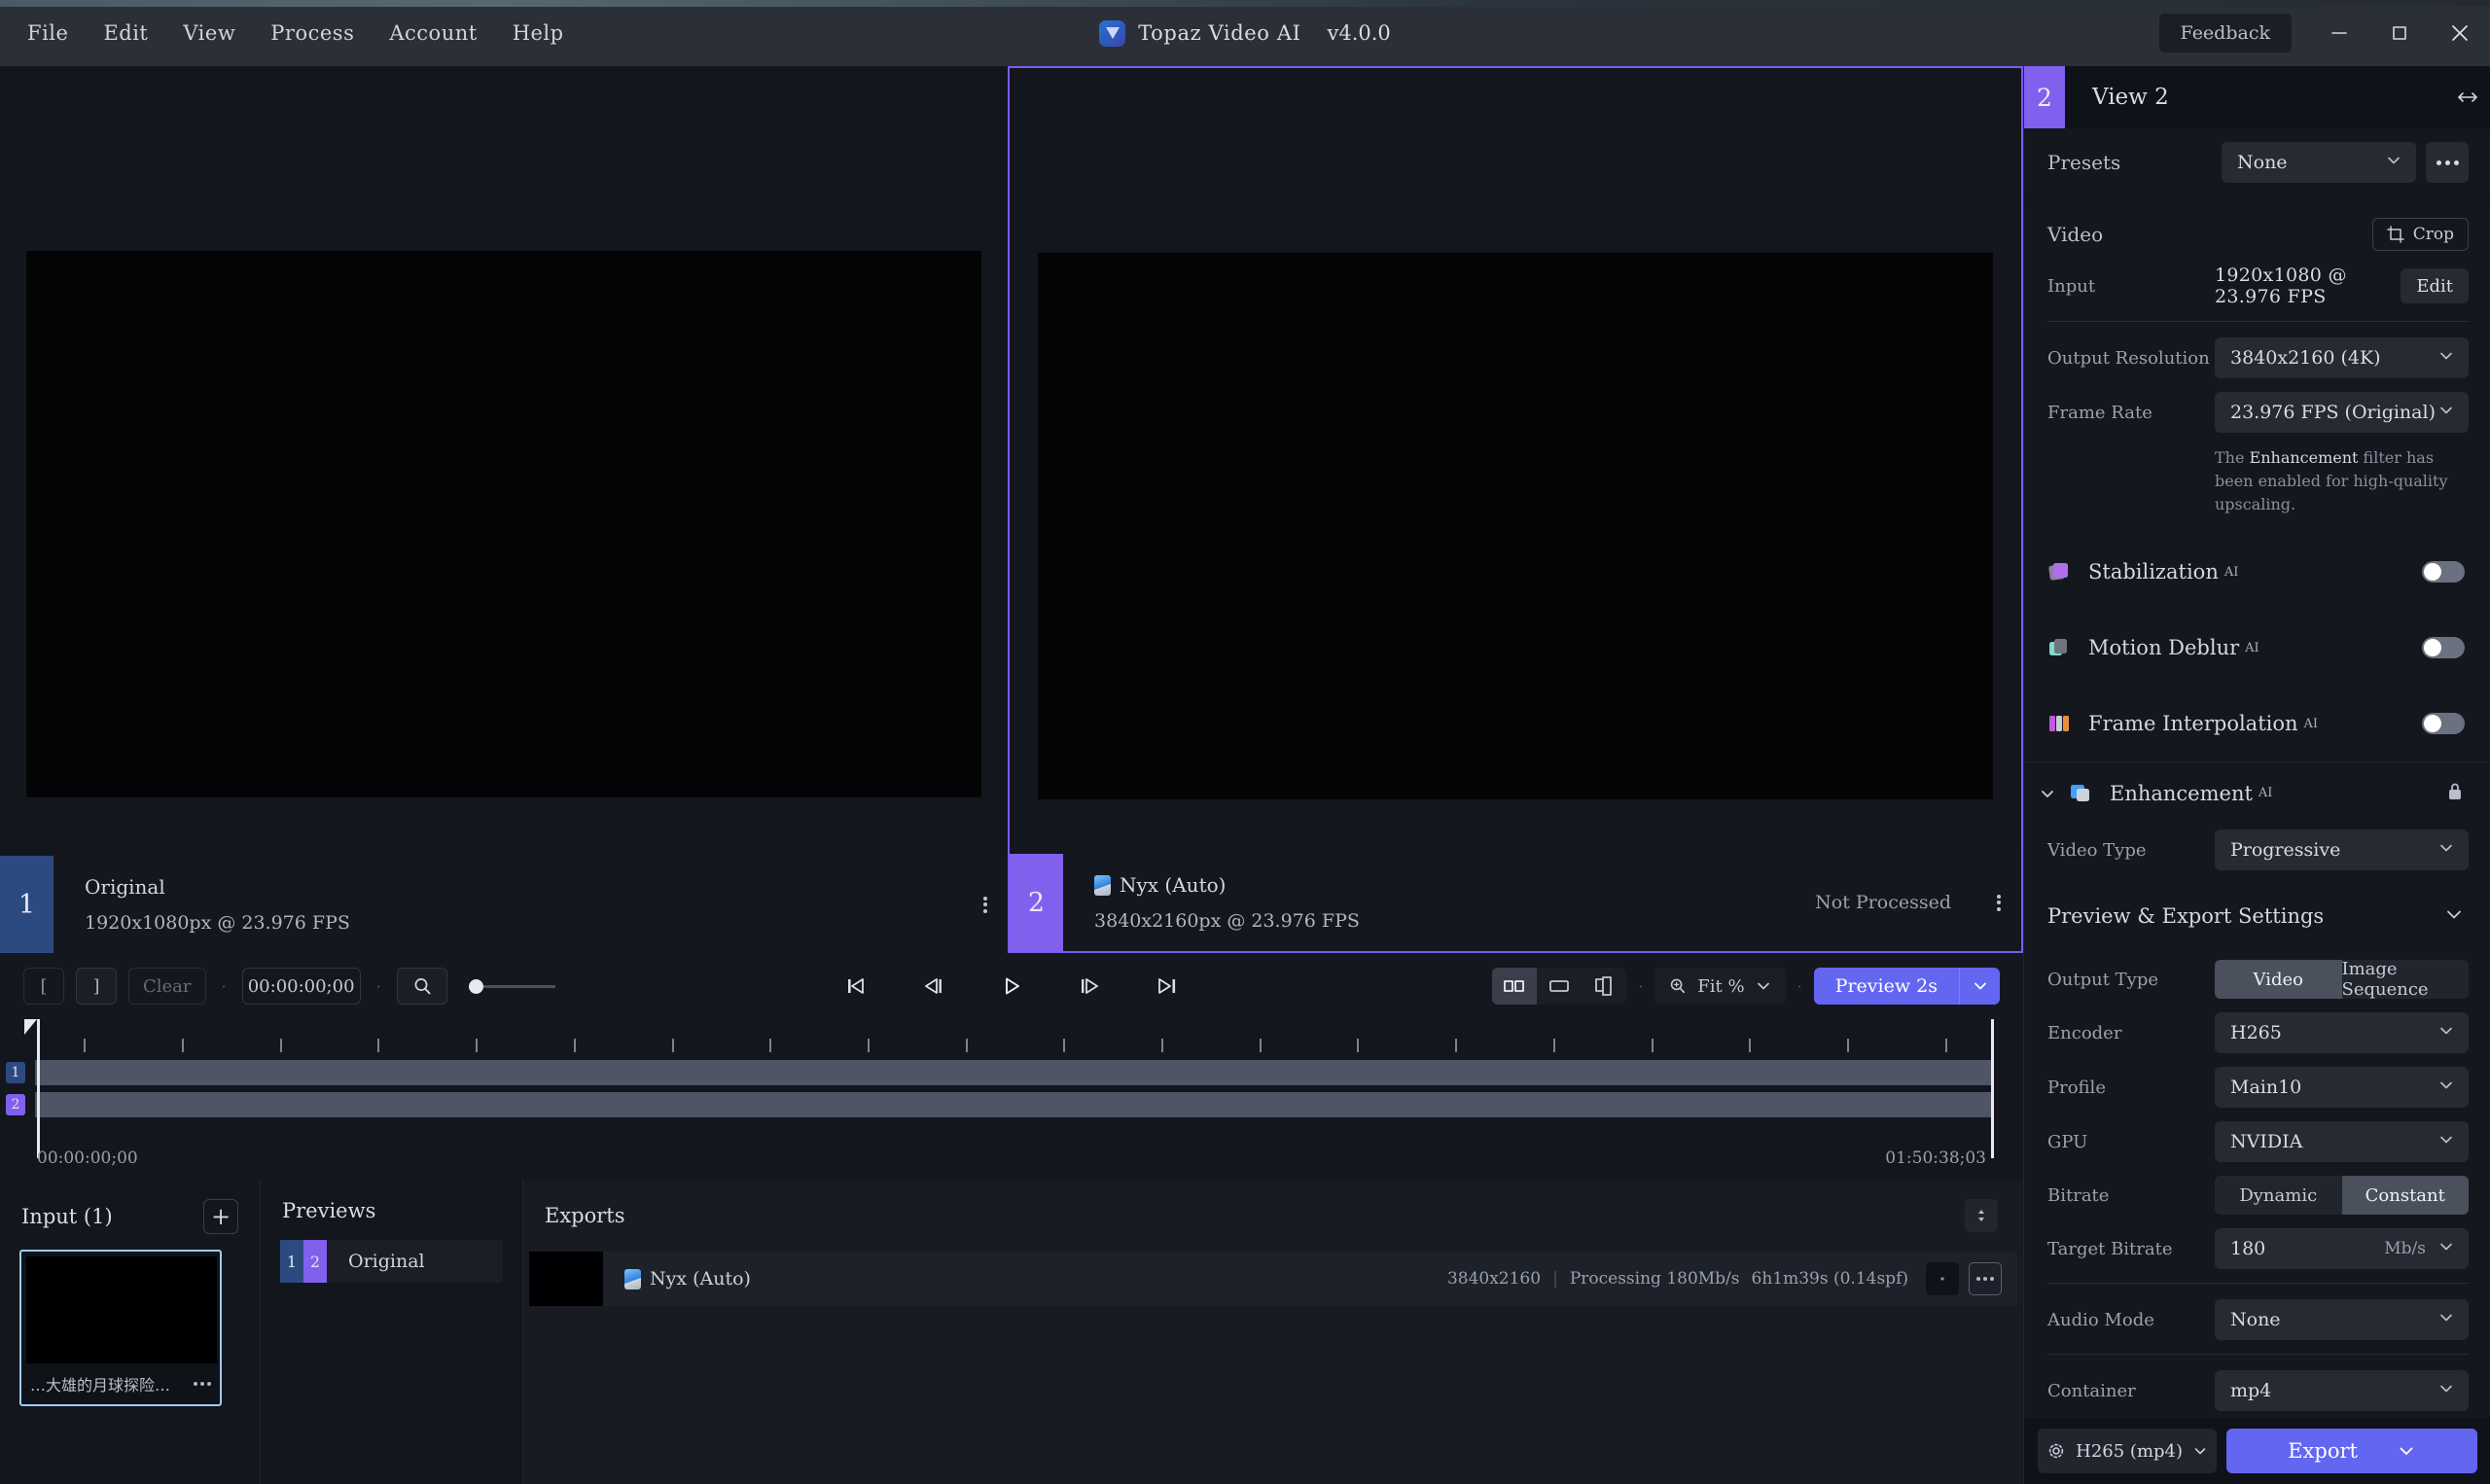 The width and height of the screenshot is (2490, 1484). I want to click on set-out-point-button: ], so click(96, 987).